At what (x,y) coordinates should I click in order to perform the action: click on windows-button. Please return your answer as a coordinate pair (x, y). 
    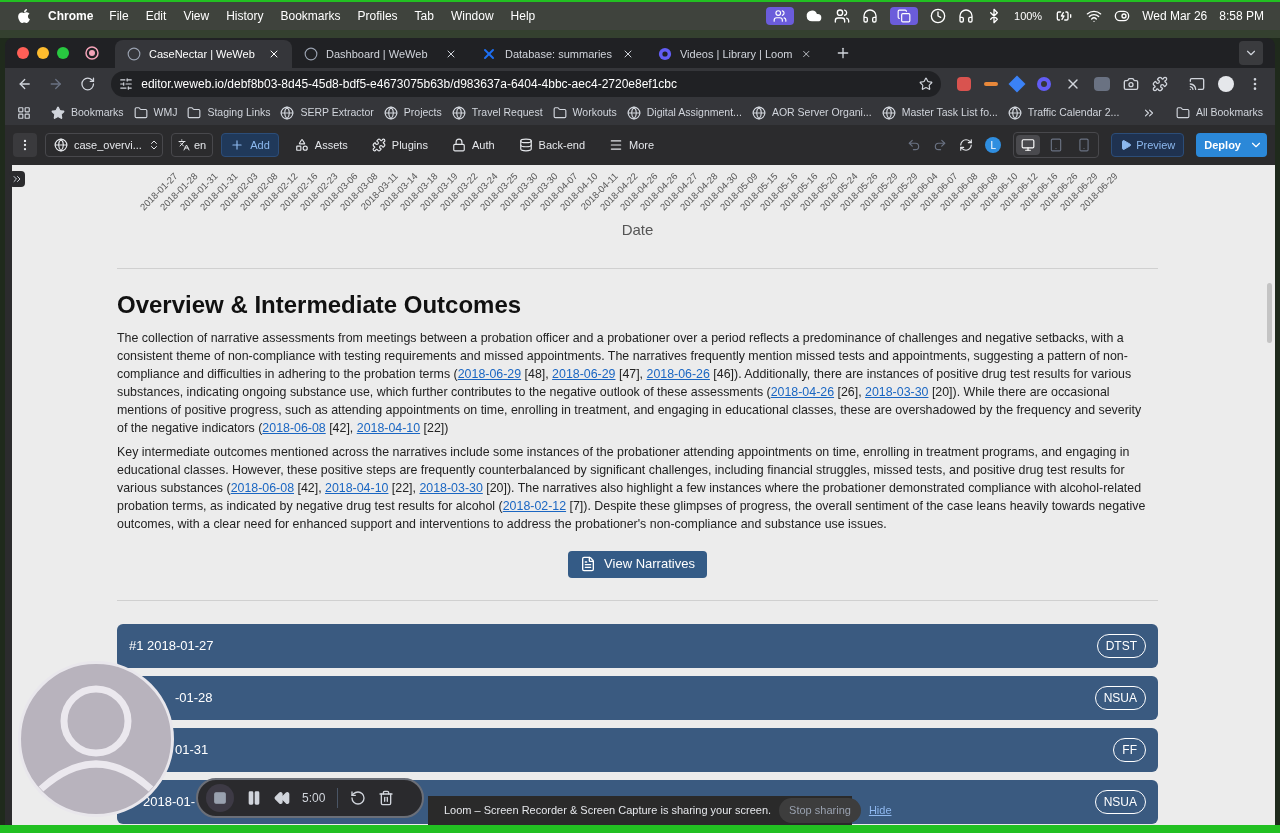
    Looking at the image, I should click on (904, 16).